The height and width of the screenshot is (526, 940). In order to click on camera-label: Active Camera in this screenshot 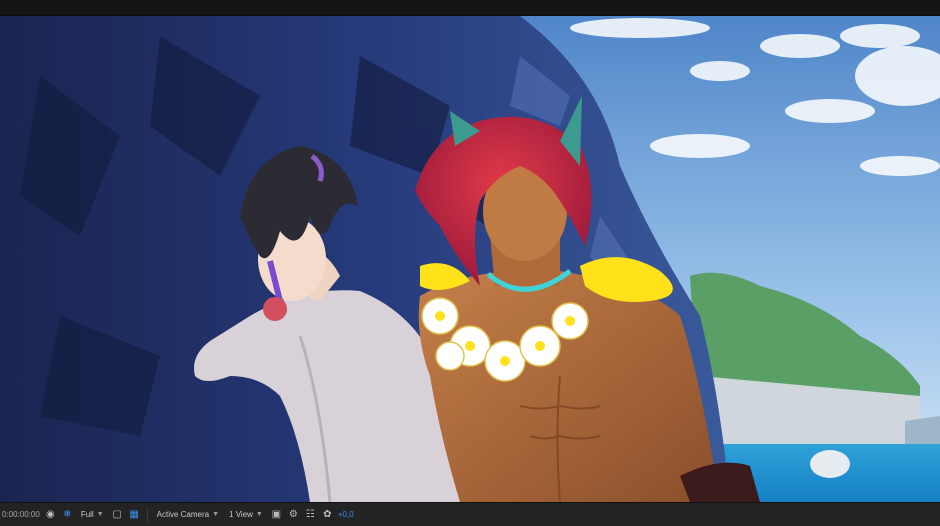, I will do `click(183, 514)`.